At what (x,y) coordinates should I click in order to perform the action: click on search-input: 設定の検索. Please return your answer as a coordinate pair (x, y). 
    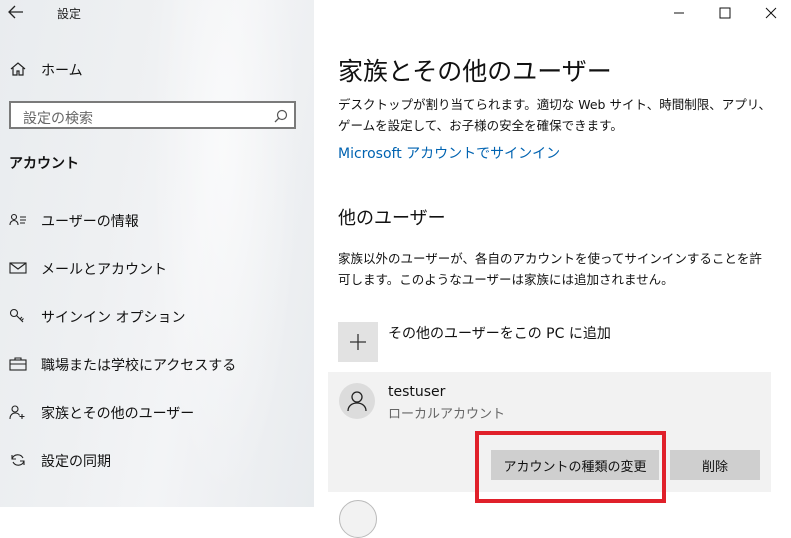
    Looking at the image, I should click on (152, 115).